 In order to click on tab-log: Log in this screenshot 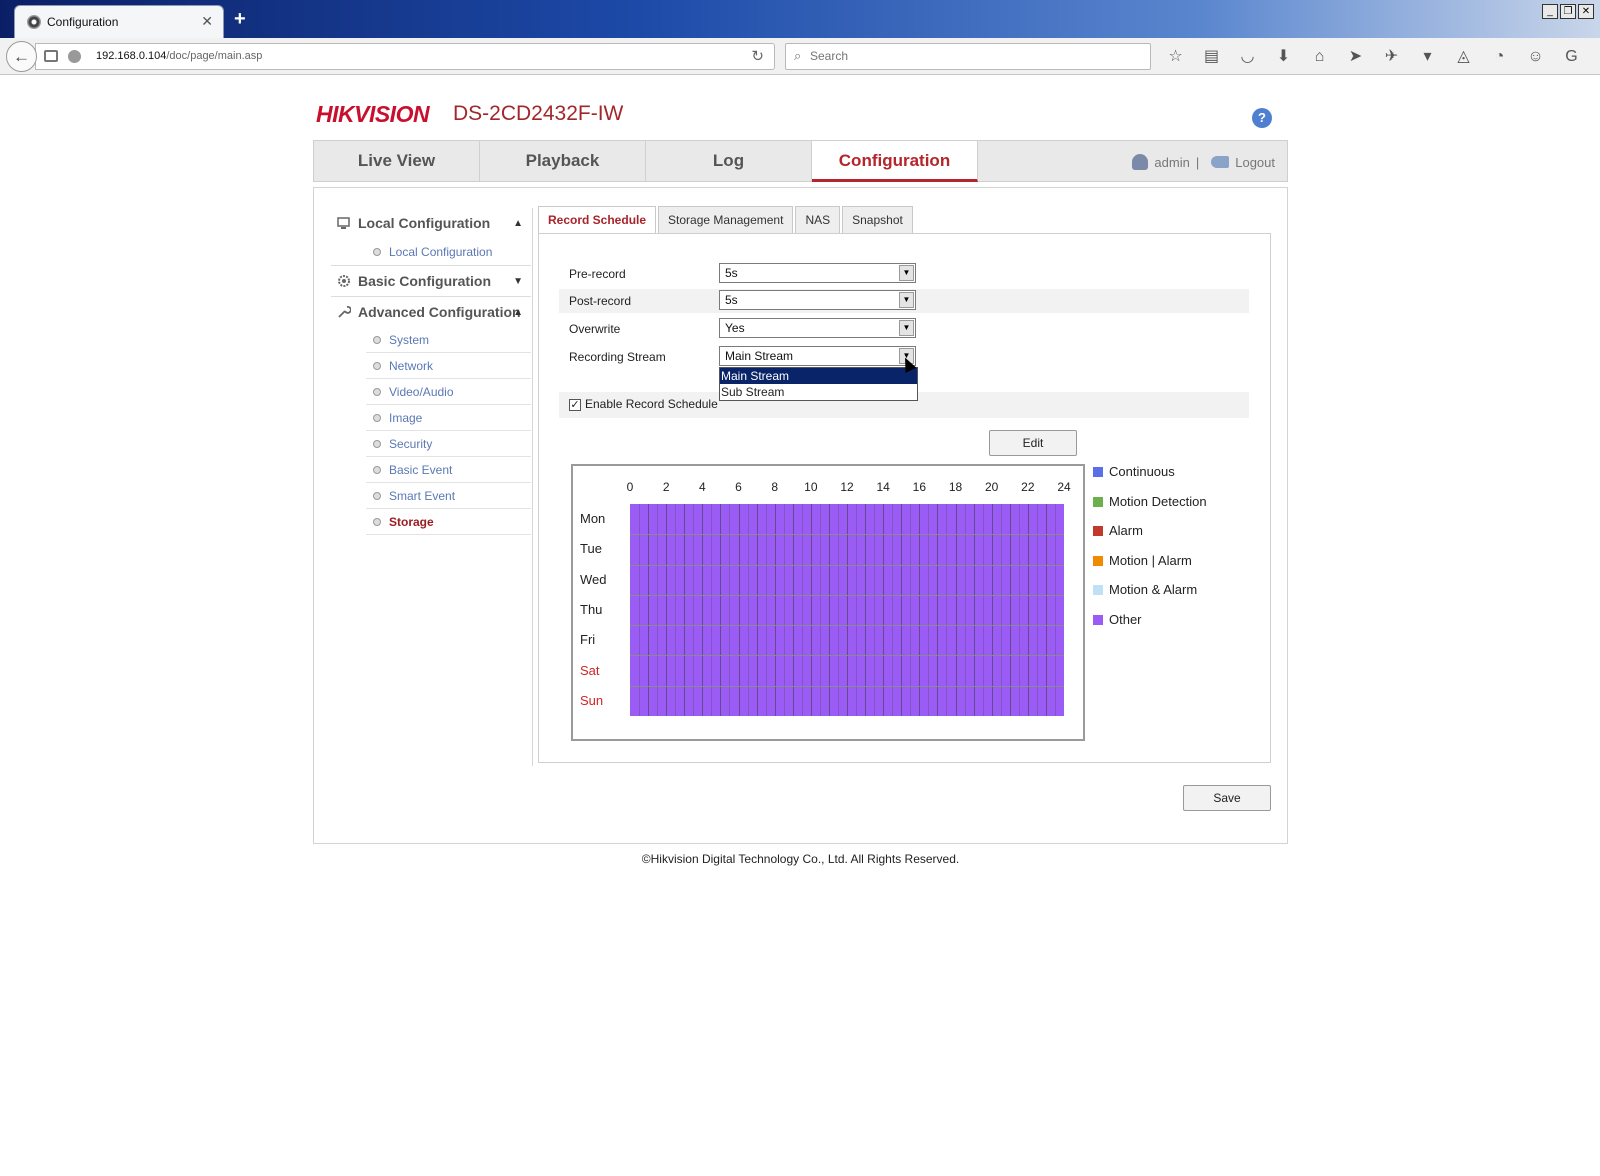, I will do `click(729, 161)`.